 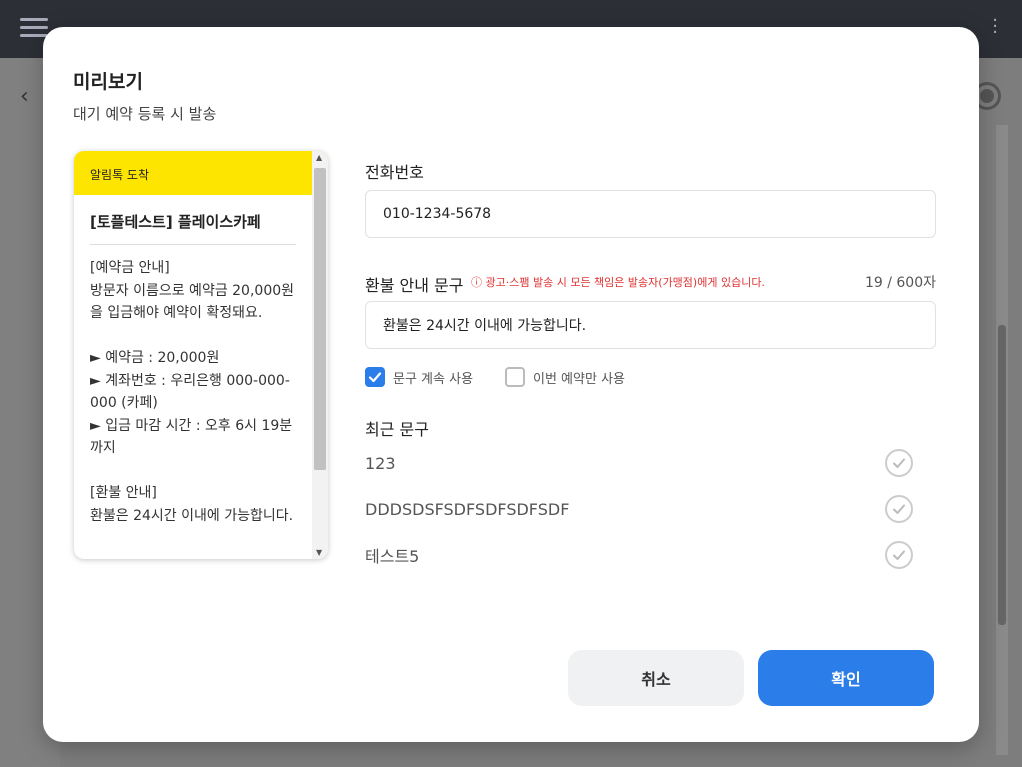 I want to click on spam-warning: ⓘ 광고·스팸 발송 시 모든 책임은 발송자(가맹점)에게 있습니다., so click(x=618, y=282).